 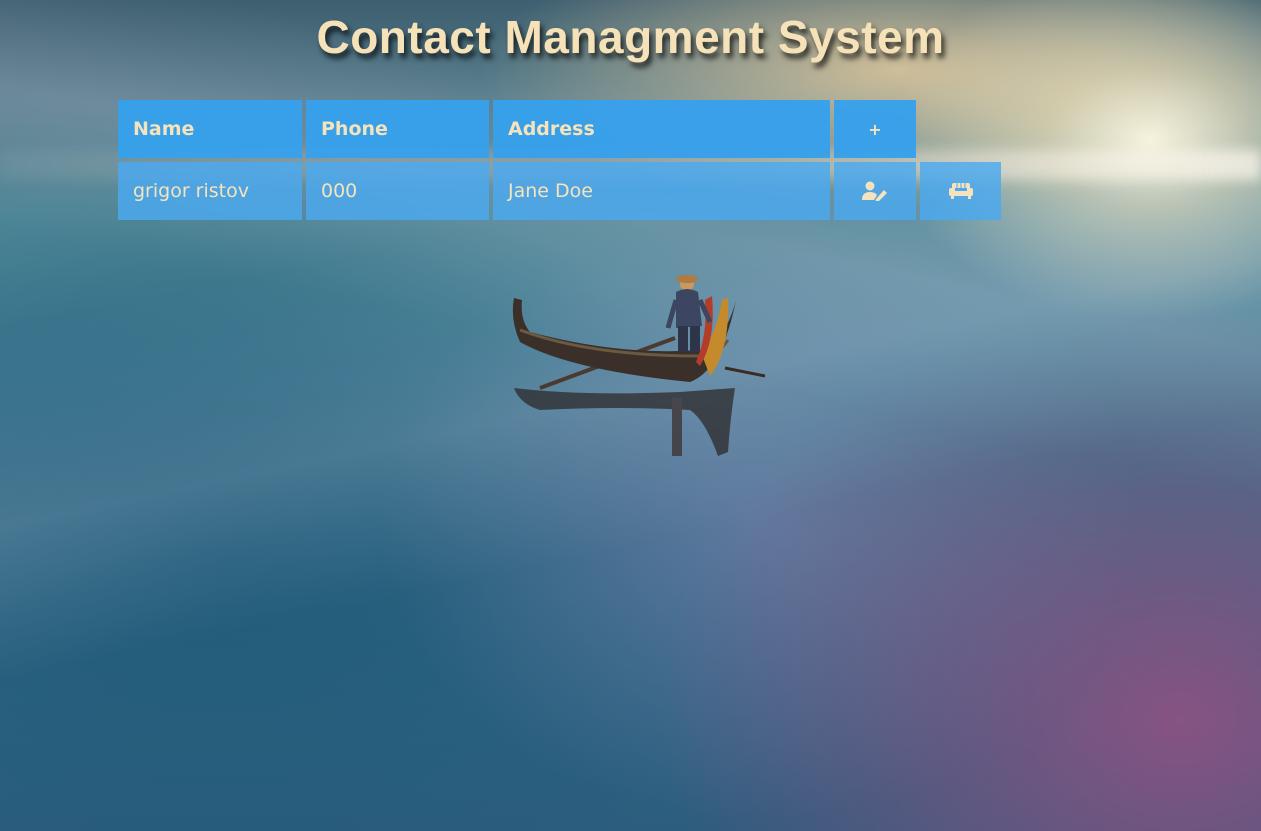 What do you see at coordinates (630, 37) in the screenshot?
I see `page-title: Contact Managment System` at bounding box center [630, 37].